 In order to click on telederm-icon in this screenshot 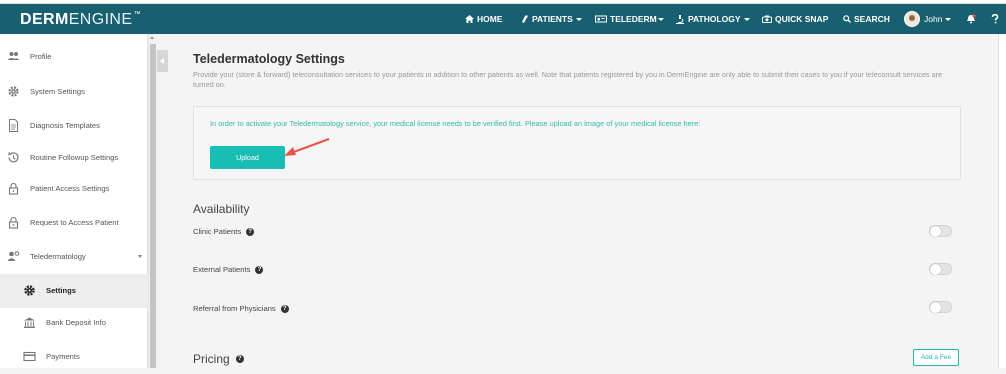, I will do `click(601, 19)`.